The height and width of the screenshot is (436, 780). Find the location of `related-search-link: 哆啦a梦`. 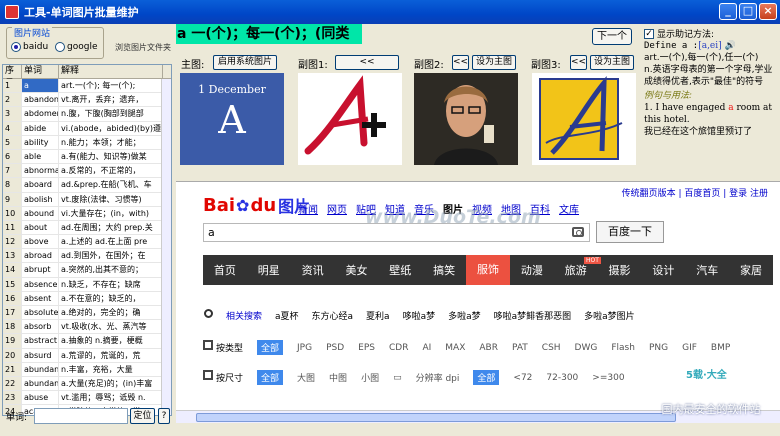

related-search-link: 哆啦a梦 is located at coordinates (419, 315).